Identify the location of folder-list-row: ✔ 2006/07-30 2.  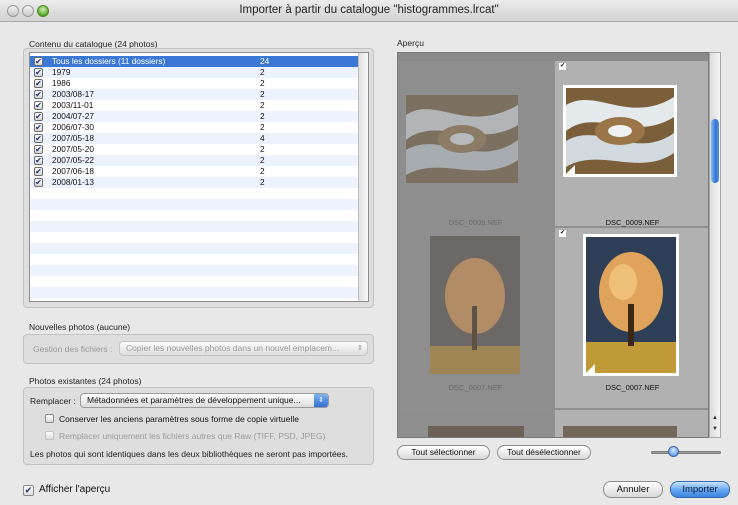
(195, 127).